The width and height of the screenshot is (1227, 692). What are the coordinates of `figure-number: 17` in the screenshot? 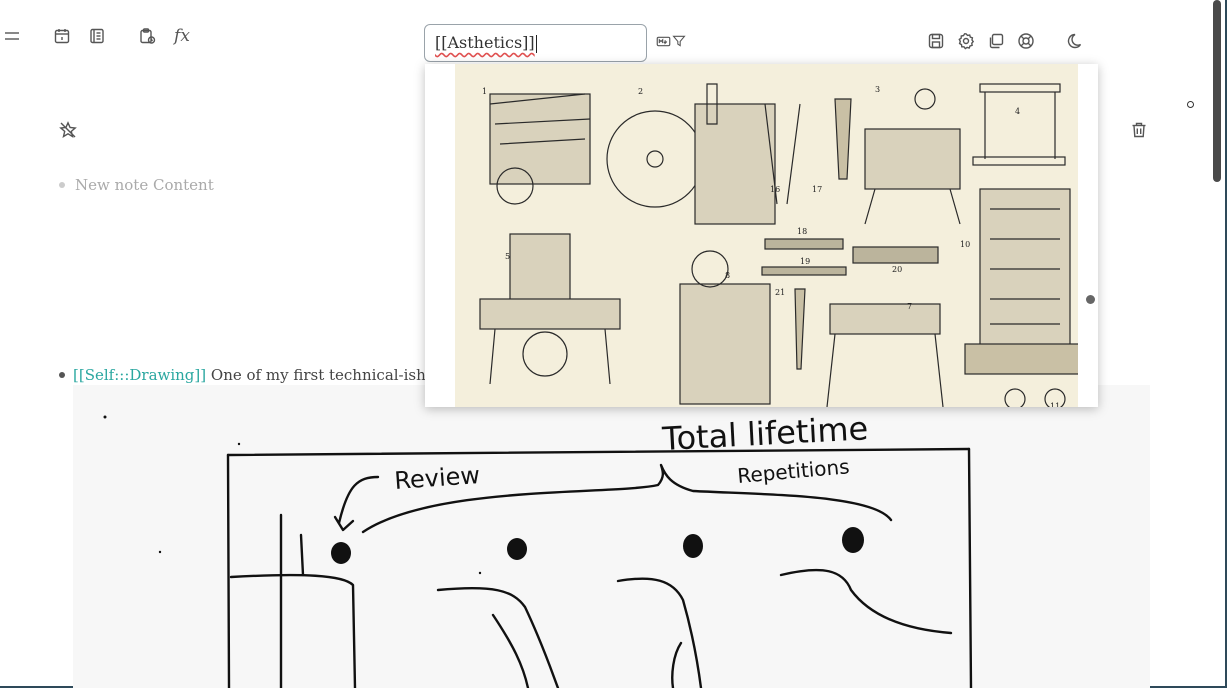 It's located at (817, 189).